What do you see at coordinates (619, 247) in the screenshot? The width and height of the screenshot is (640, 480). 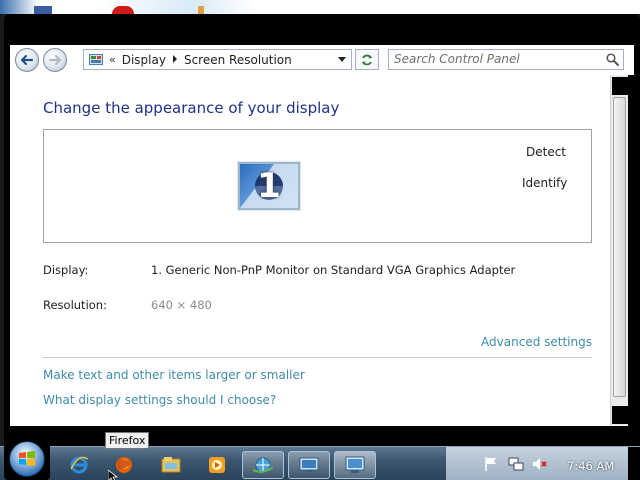 I see `scroll-thumb` at bounding box center [619, 247].